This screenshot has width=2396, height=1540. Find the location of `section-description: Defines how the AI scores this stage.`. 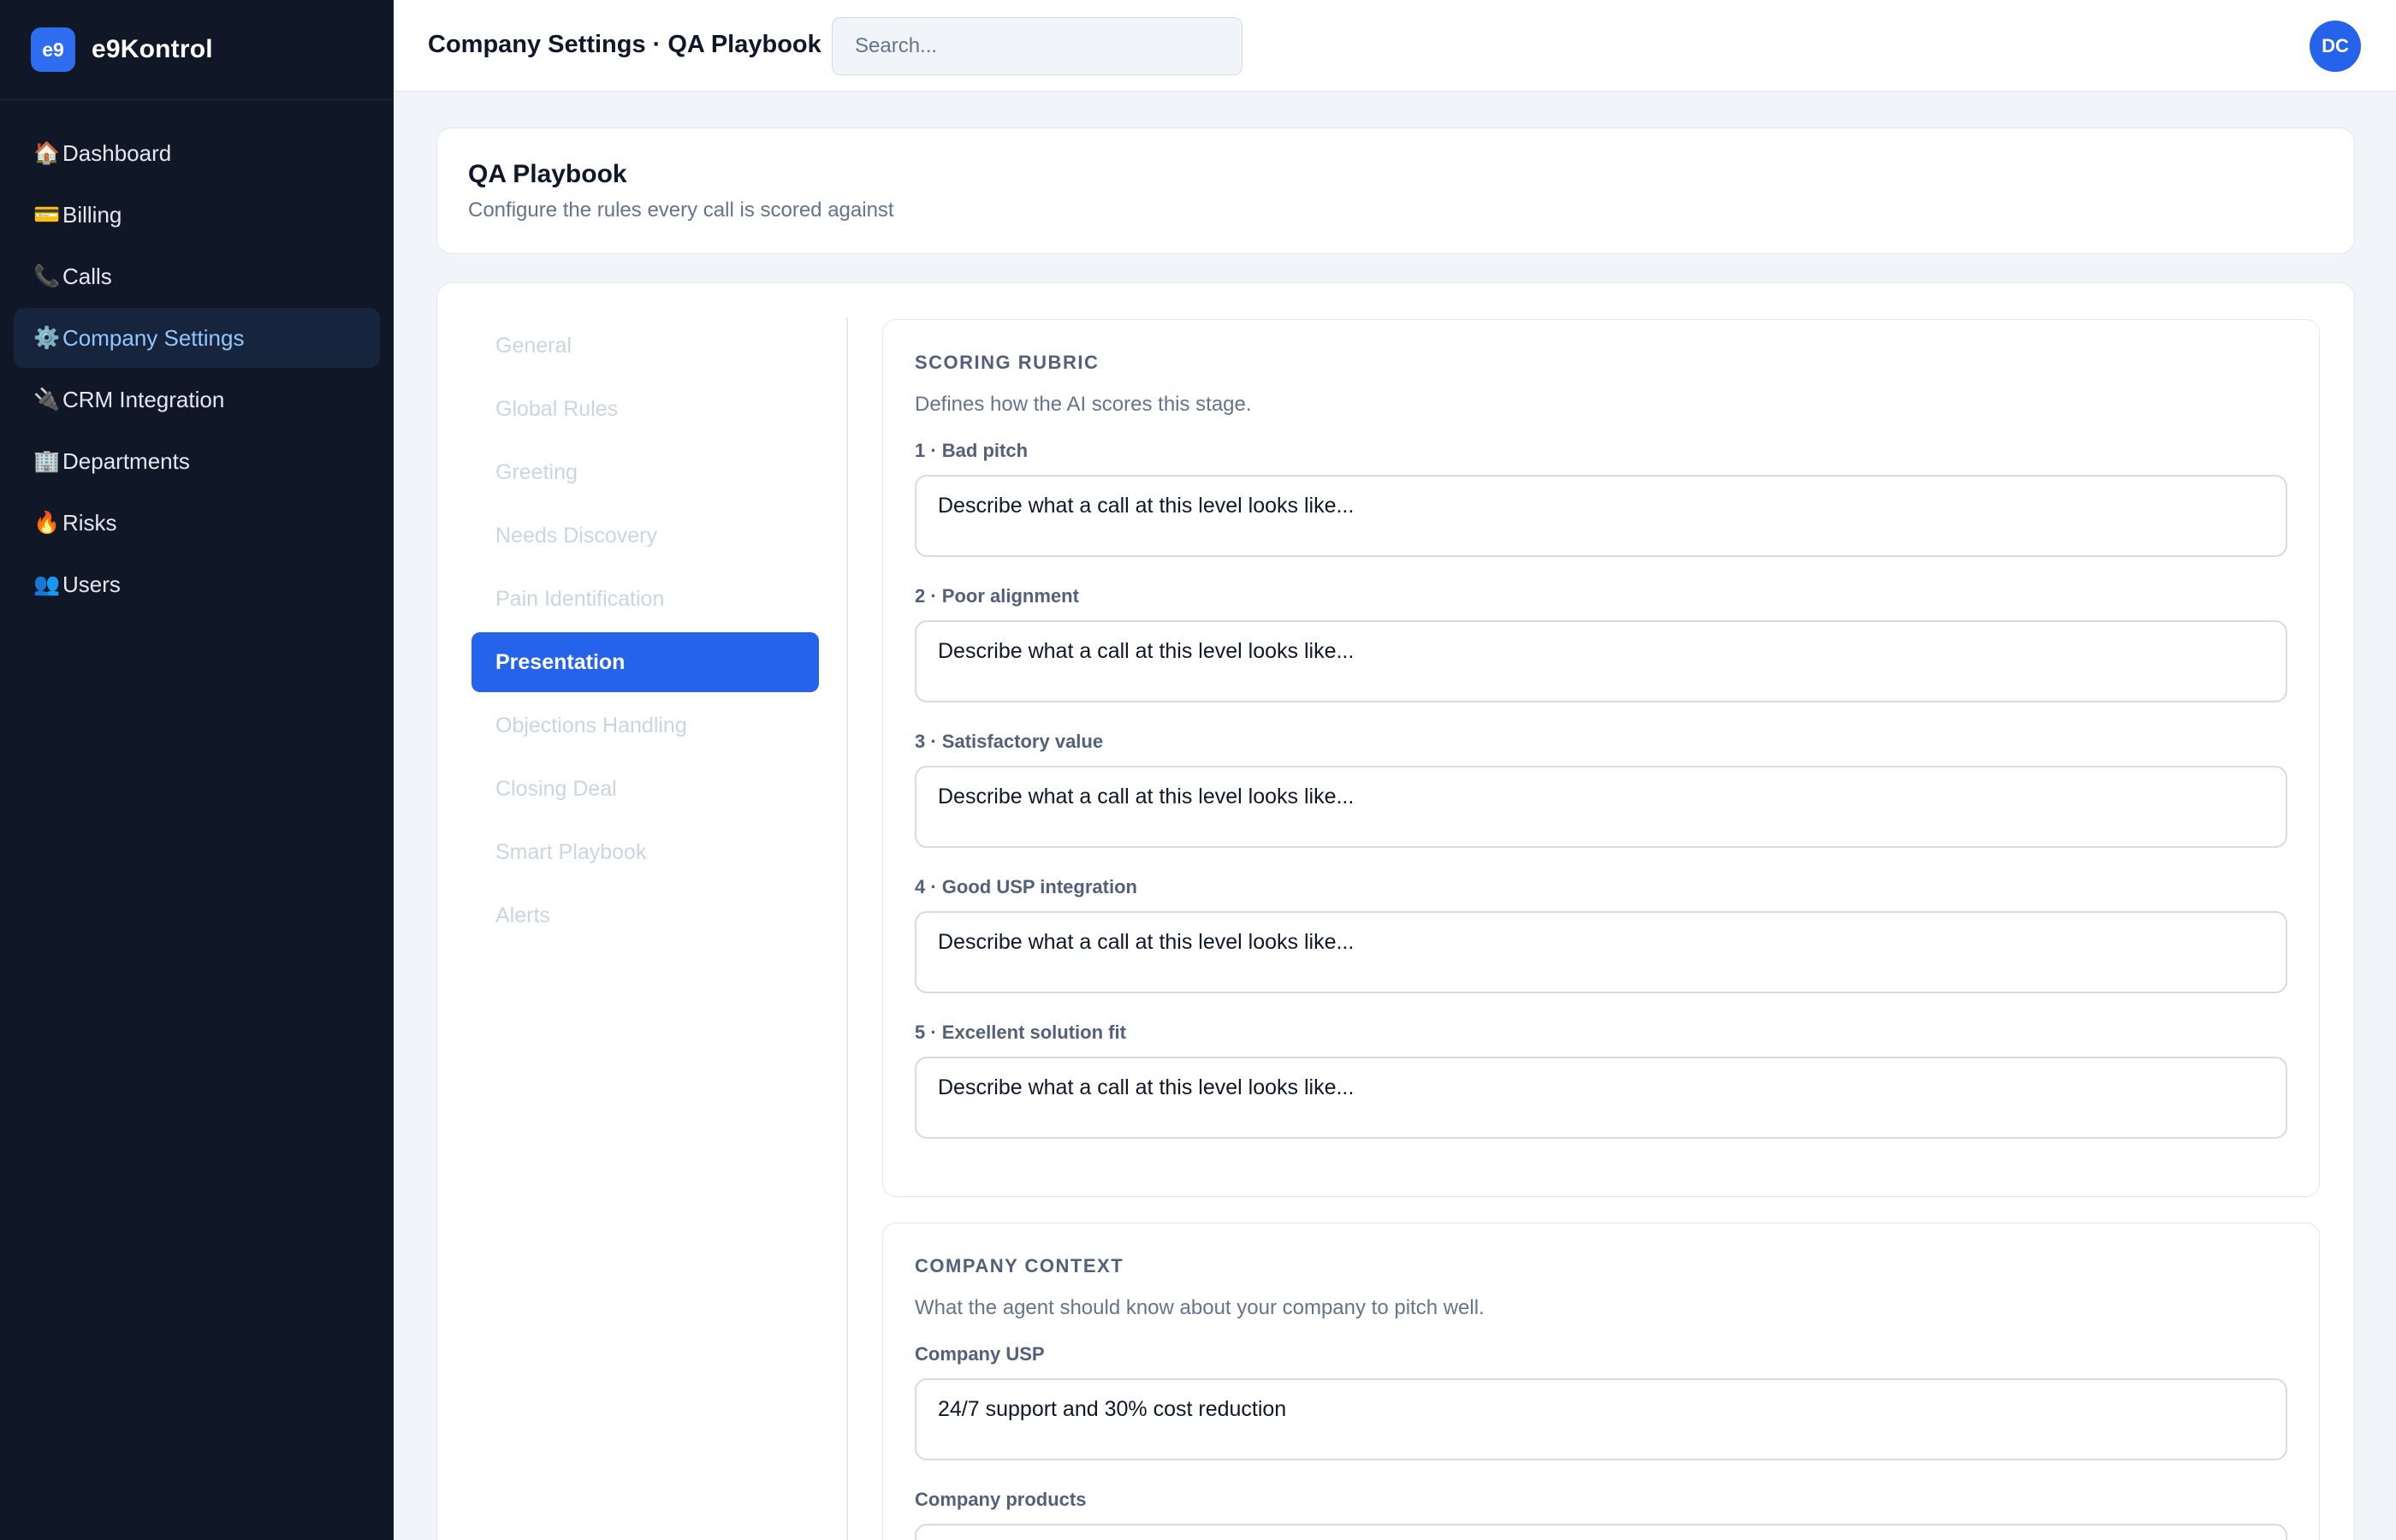

section-description: Defines how the AI scores this stage. is located at coordinates (1083, 404).